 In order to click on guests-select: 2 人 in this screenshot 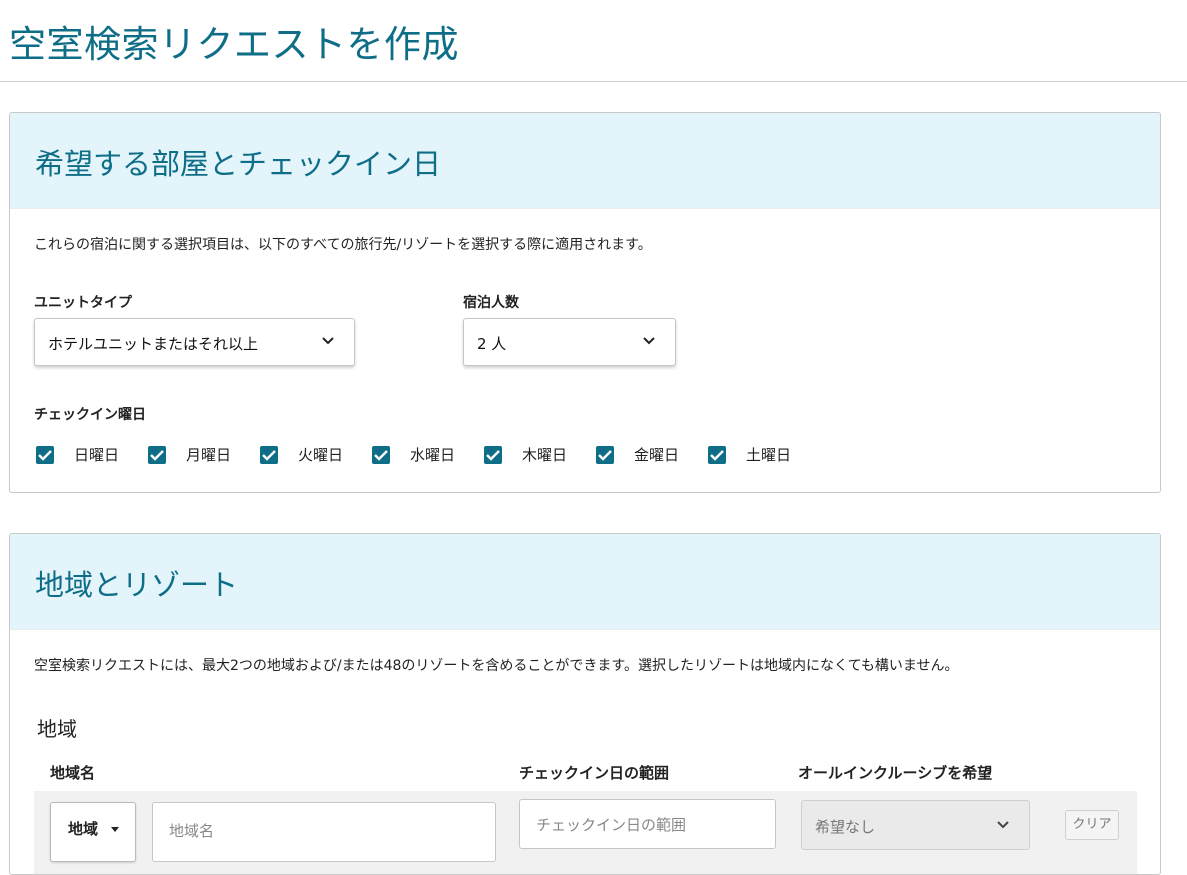, I will do `click(569, 342)`.